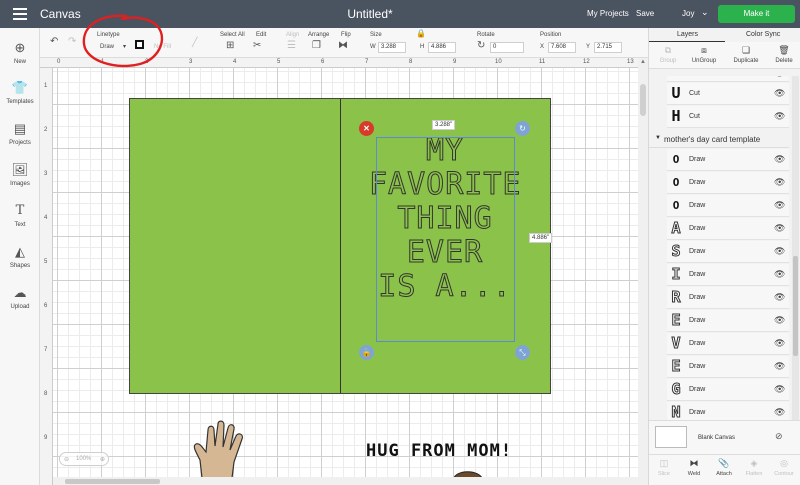 The width and height of the screenshot is (800, 485). Describe the element at coordinates (411, 62) in the screenshot. I see `ruler-tick-label: 8` at that location.